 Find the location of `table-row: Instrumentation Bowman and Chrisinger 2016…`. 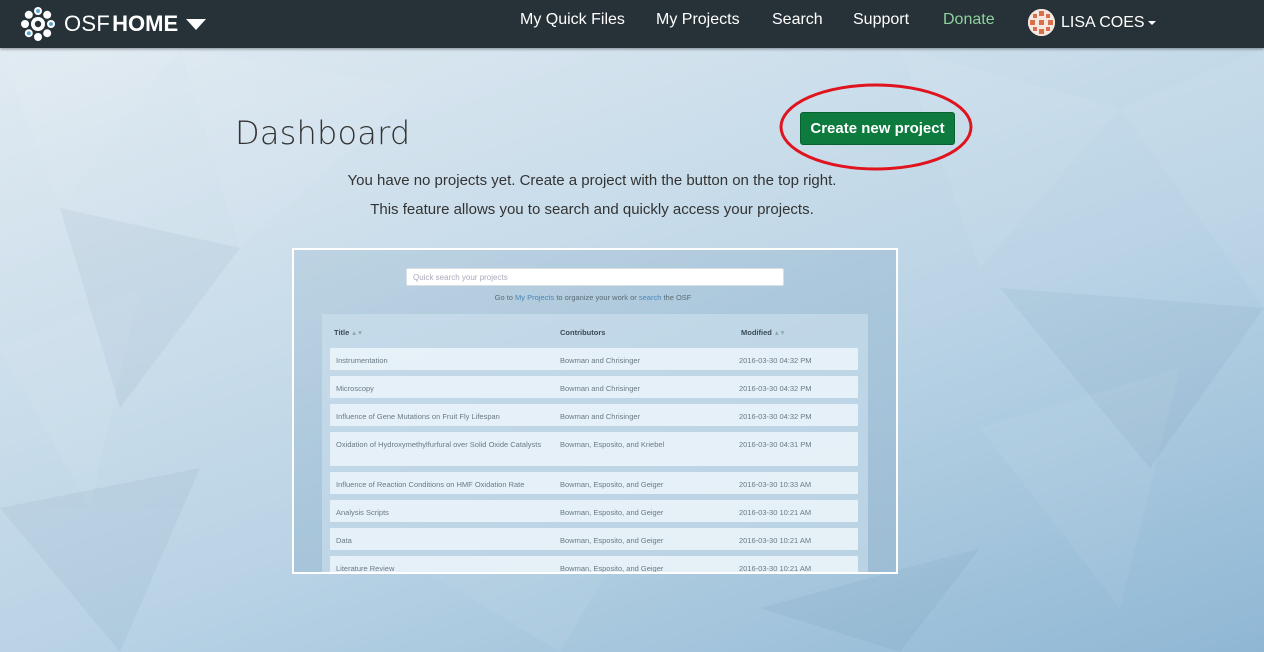

table-row: Instrumentation Bowman and Chrisinger 2016… is located at coordinates (594, 359).